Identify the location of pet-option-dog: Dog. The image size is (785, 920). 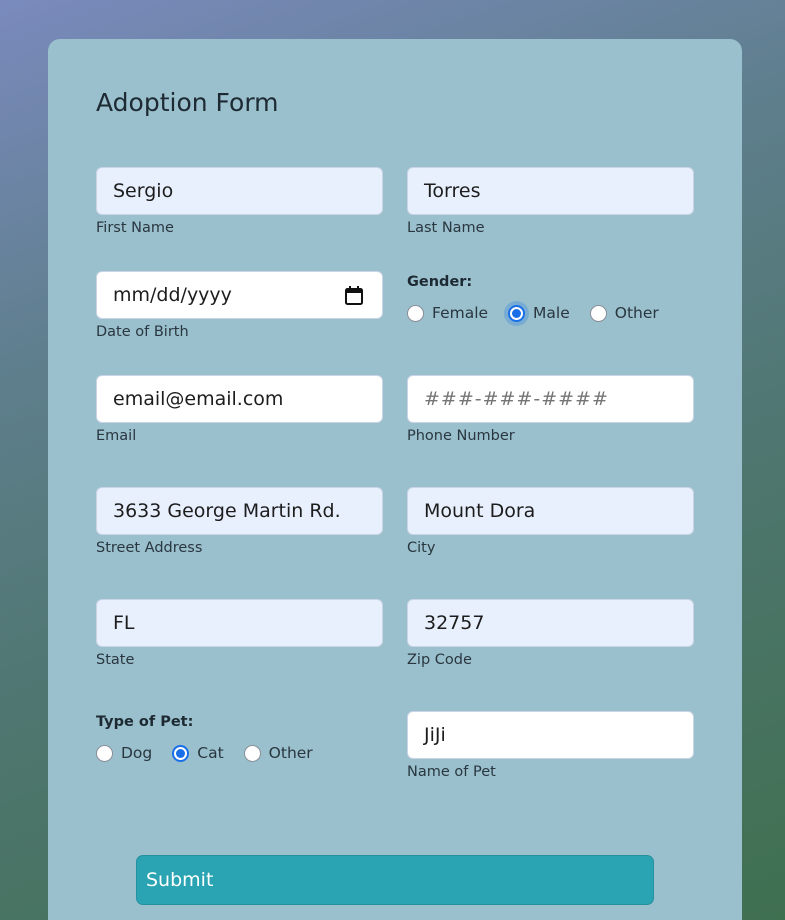
(124, 753).